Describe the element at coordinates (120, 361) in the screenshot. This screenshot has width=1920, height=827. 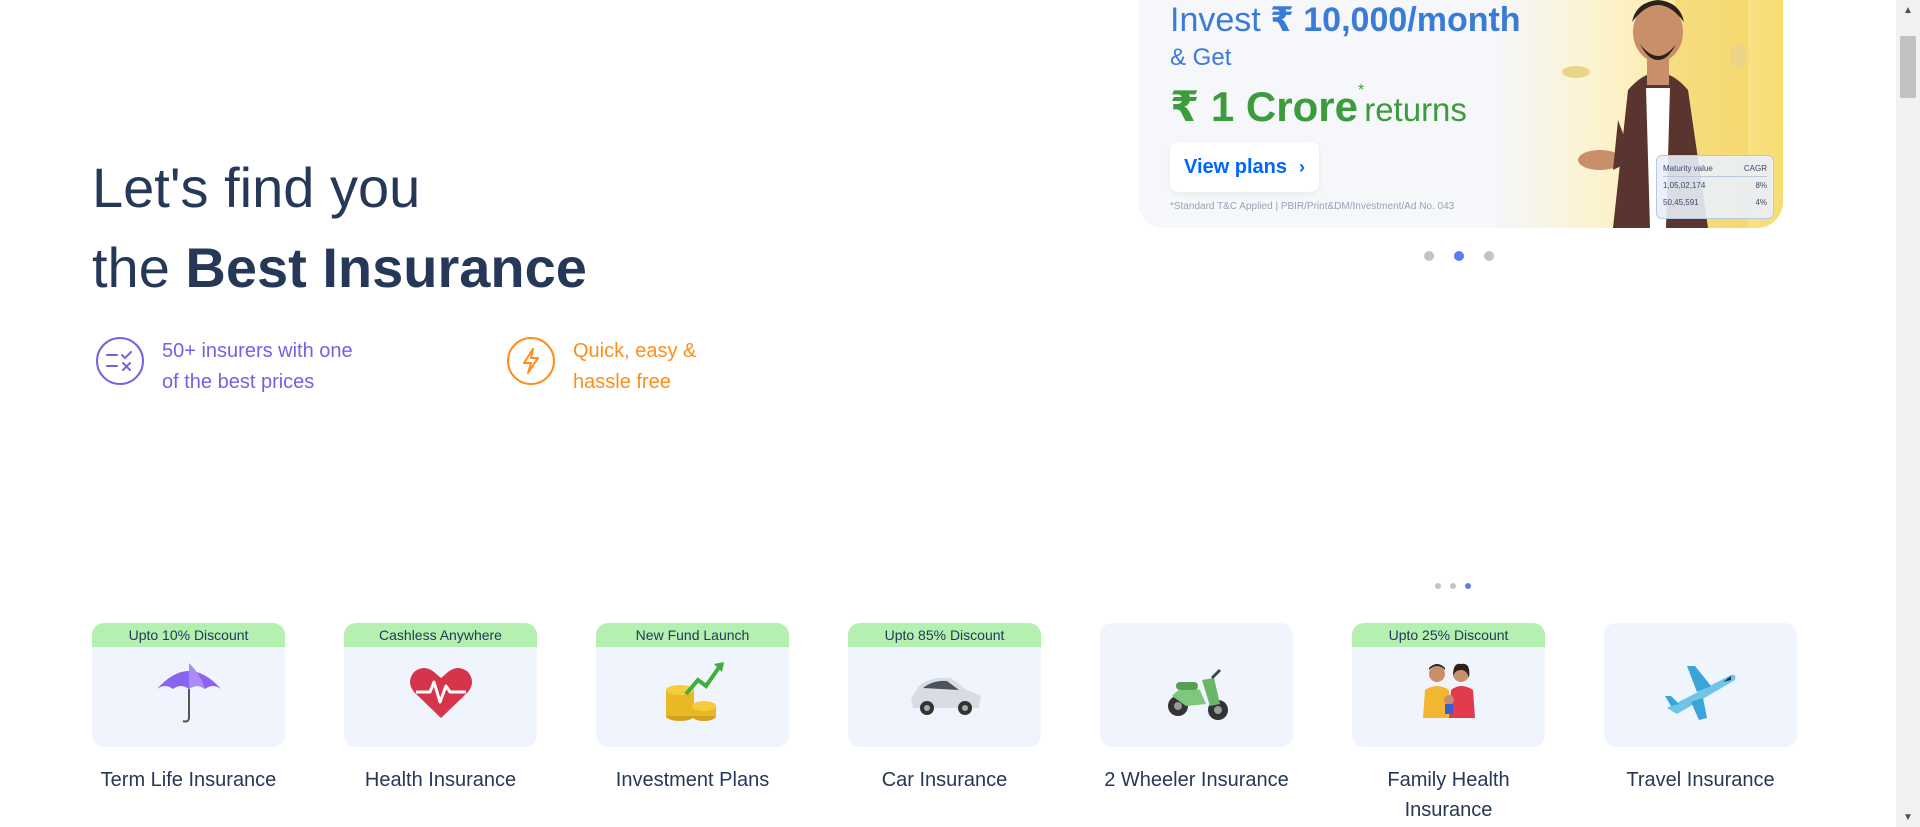
I see `compare-icon` at that location.